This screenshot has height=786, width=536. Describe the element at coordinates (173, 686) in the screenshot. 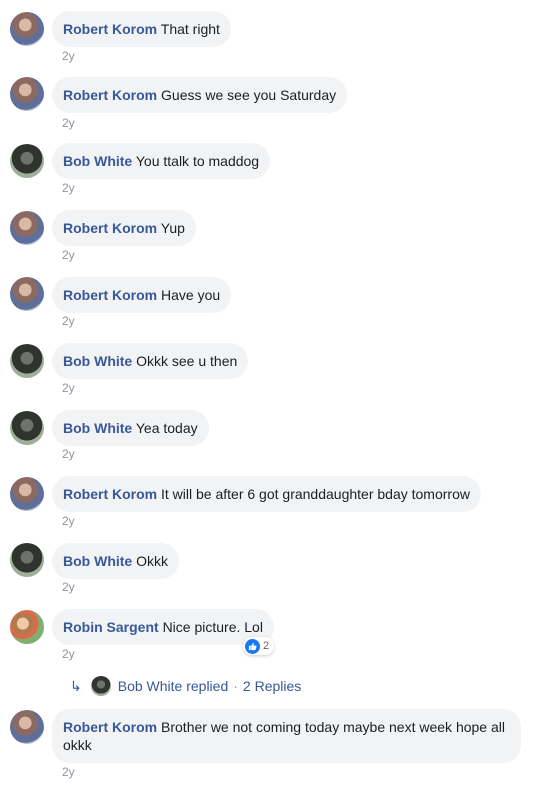

I see `replier-label: Bob White replied` at that location.